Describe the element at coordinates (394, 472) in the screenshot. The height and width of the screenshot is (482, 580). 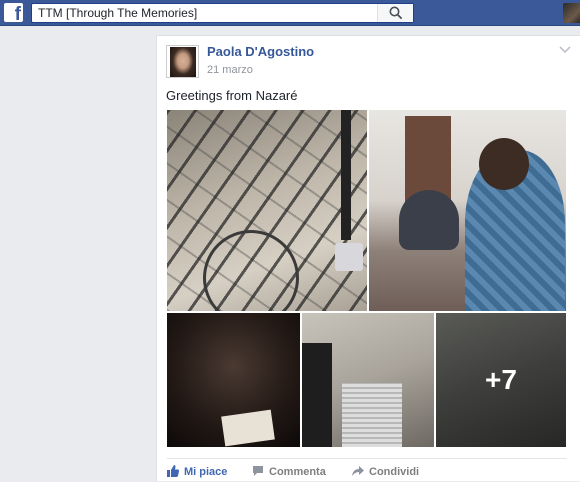
I see `share-label: Condividi` at that location.